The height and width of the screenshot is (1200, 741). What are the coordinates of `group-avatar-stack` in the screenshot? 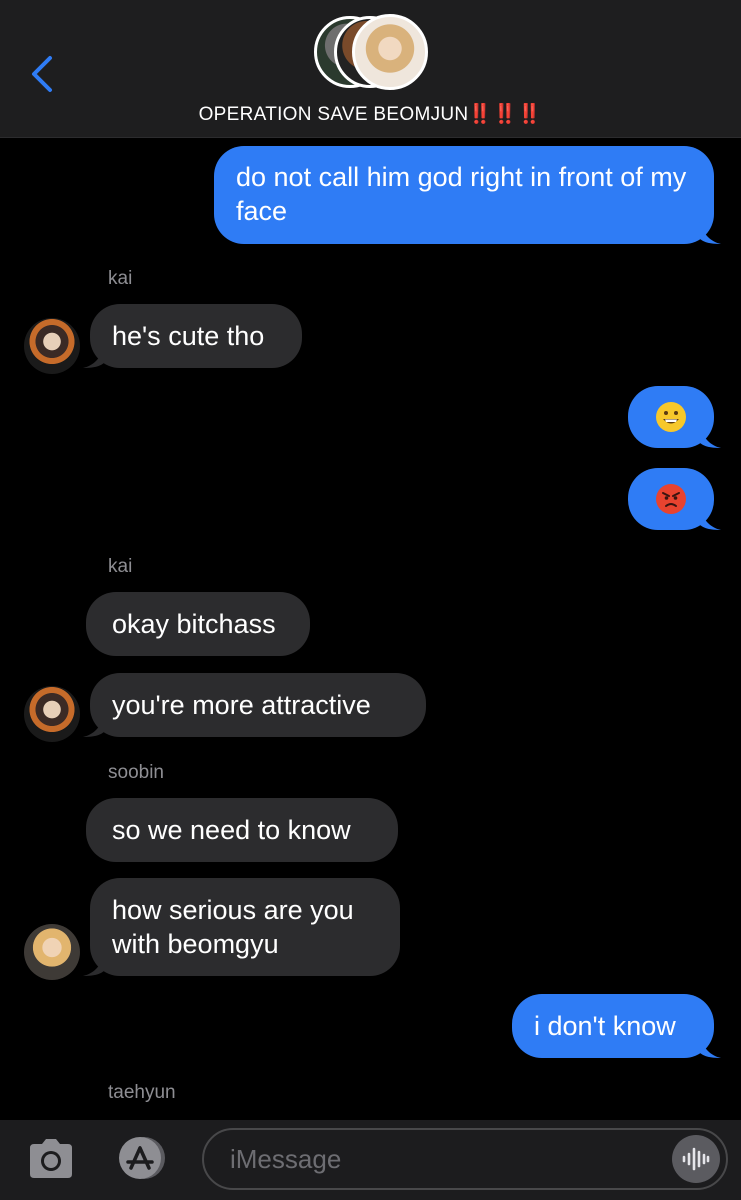 It's located at (372, 54).